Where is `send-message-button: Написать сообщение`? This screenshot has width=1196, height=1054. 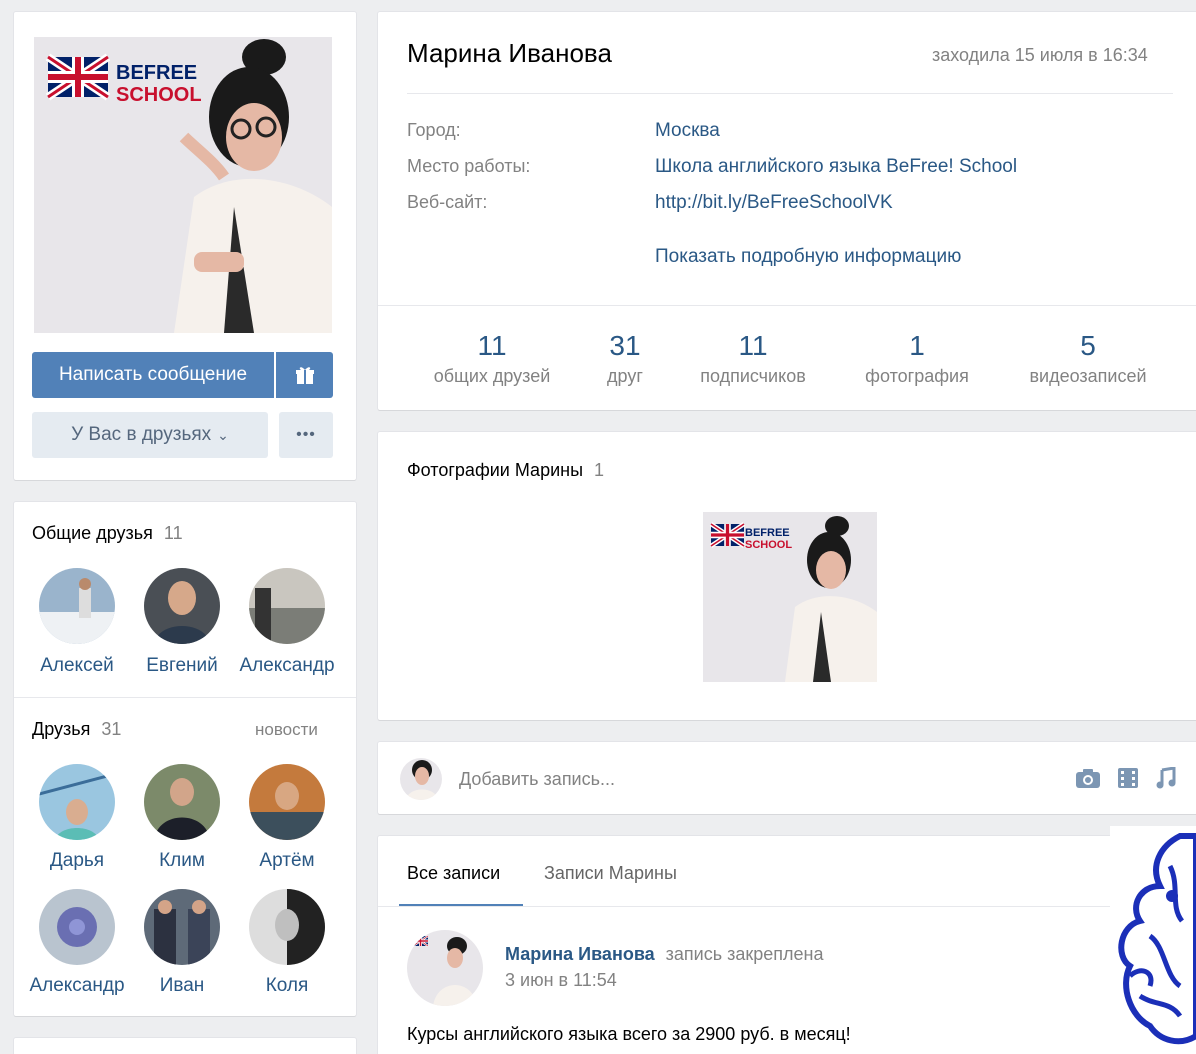
send-message-button: Написать сообщение is located at coordinates (153, 375).